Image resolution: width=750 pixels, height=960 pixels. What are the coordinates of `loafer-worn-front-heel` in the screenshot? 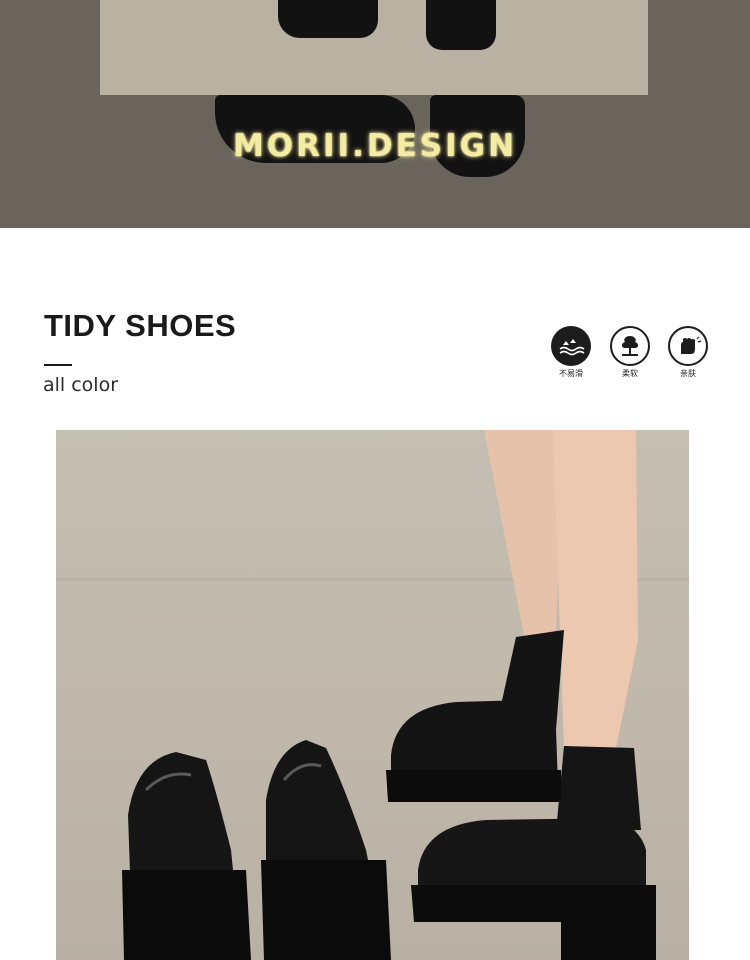 It's located at (608, 941).